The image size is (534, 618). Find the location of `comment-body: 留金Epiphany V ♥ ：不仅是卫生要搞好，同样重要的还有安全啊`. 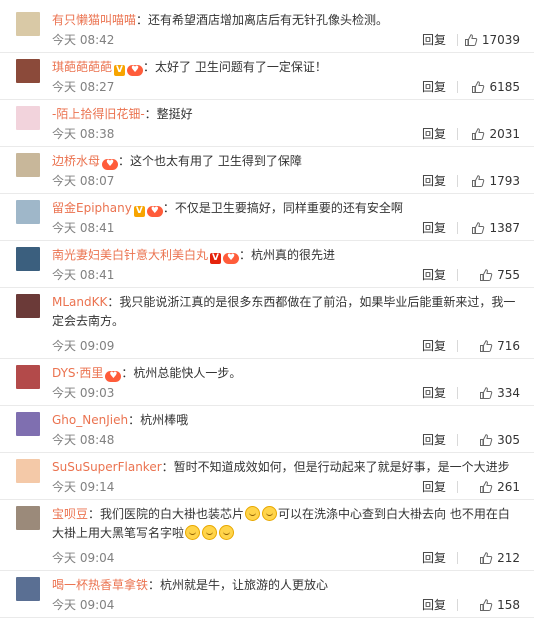

comment-body: 留金Epiphany V ♥ ：不仅是卫生要搞好，同样重要的还有安全啊 is located at coordinates (286, 208).